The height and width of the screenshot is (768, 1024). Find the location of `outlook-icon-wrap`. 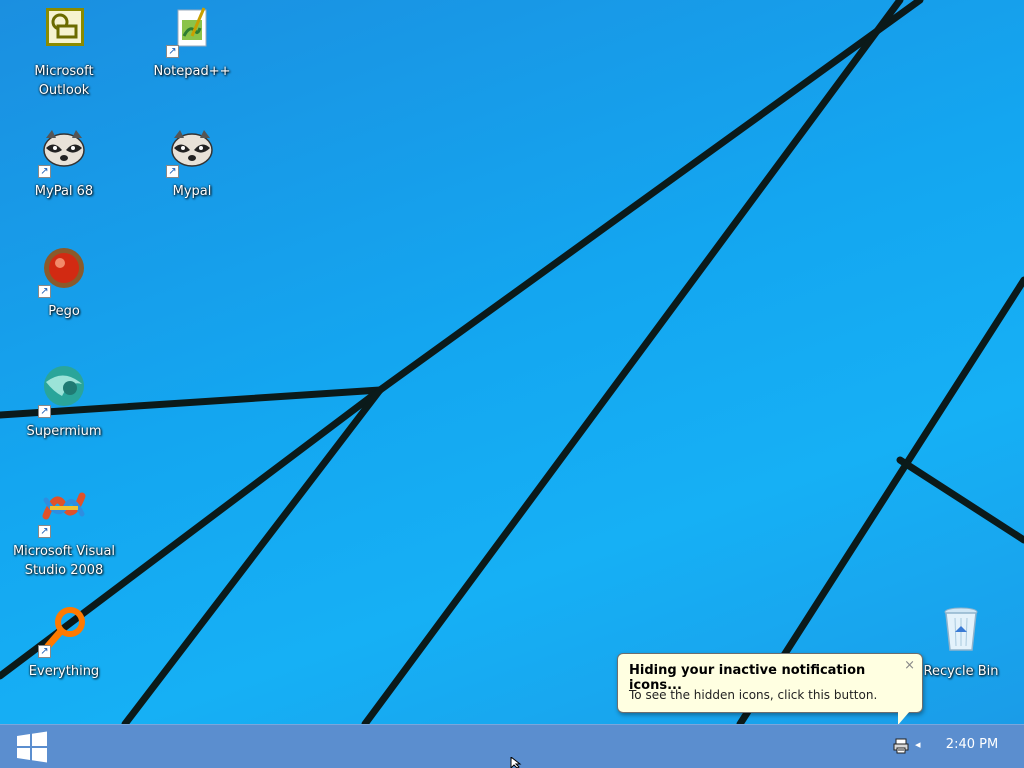

outlook-icon-wrap is located at coordinates (64, 30).